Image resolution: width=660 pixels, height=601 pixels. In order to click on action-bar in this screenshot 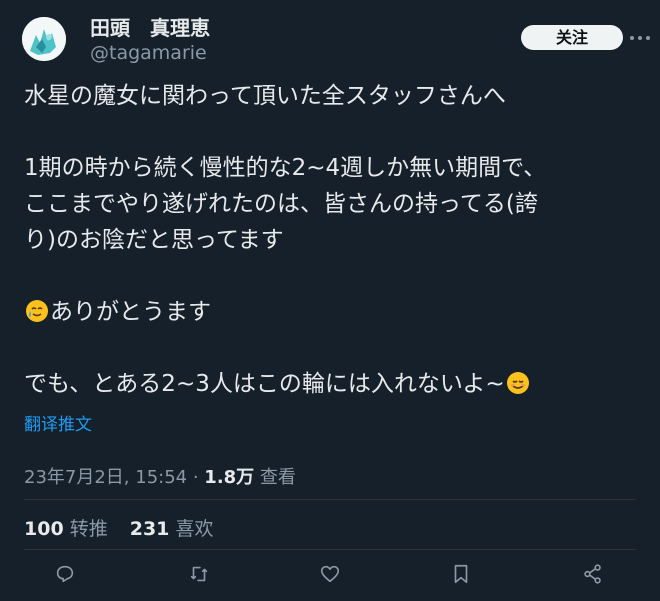, I will do `click(334, 576)`.